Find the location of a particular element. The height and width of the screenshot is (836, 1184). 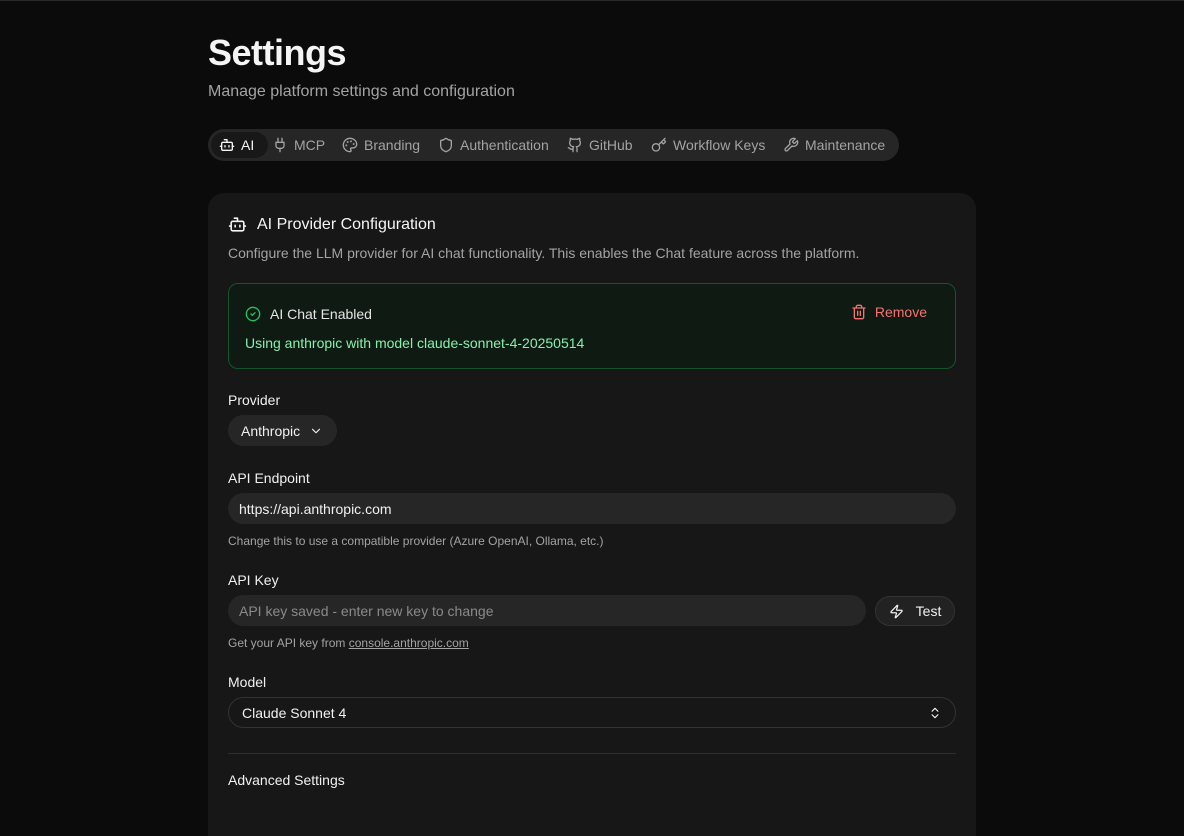

status-heading: AI Chat Enabled is located at coordinates (308, 314).